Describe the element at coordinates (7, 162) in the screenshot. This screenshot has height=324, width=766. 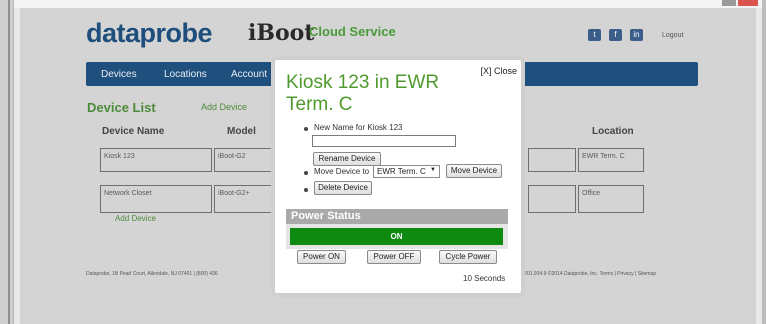
I see `browser-left-edge` at that location.